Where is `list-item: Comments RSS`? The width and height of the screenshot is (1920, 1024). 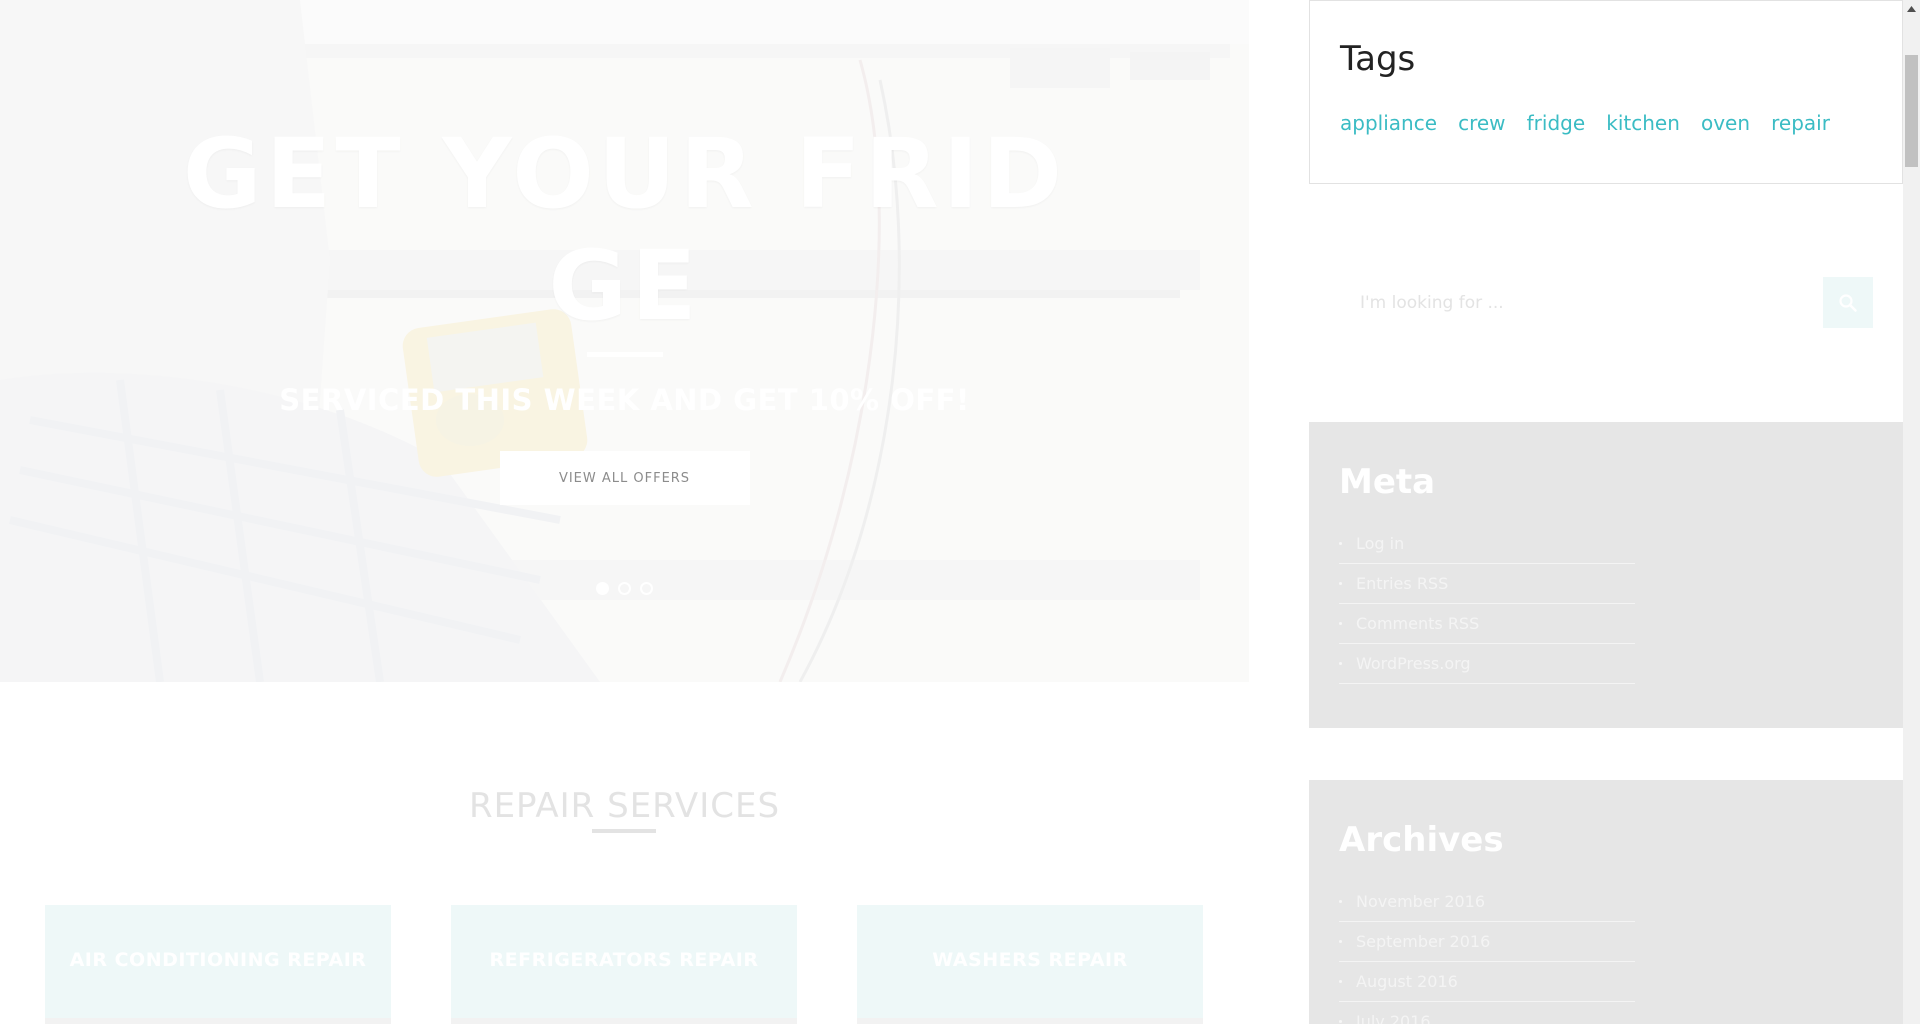 list-item: Comments RSS is located at coordinates (1487, 624).